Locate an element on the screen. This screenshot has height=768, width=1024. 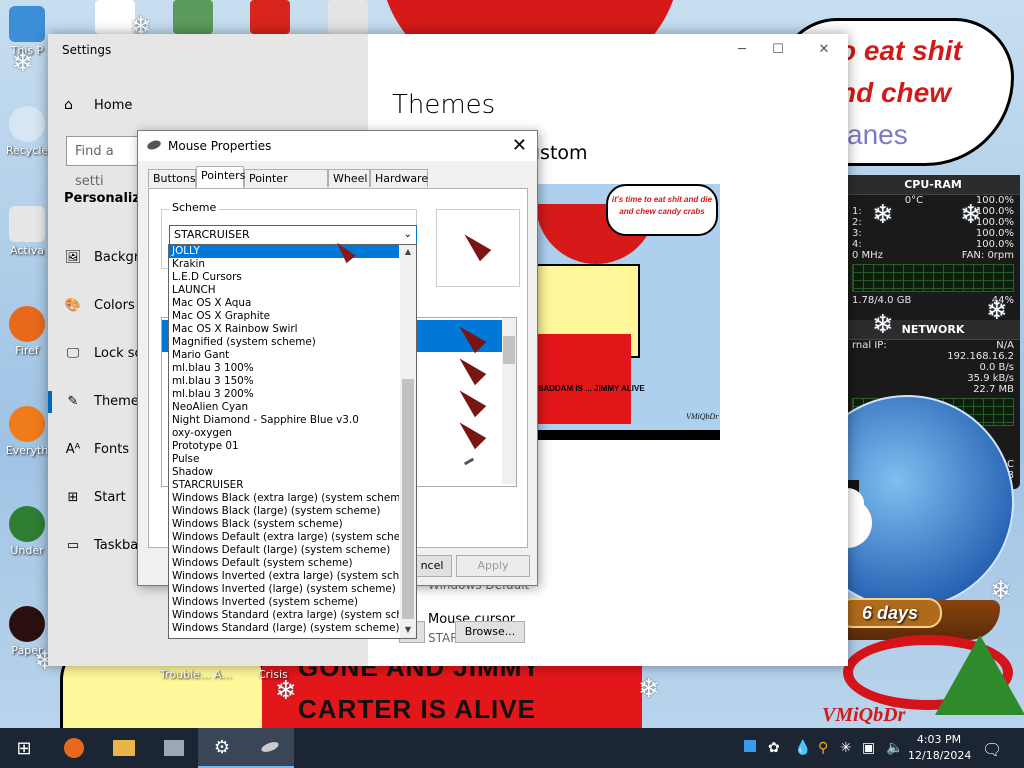
window-title: Settings is located at coordinates (87, 50).